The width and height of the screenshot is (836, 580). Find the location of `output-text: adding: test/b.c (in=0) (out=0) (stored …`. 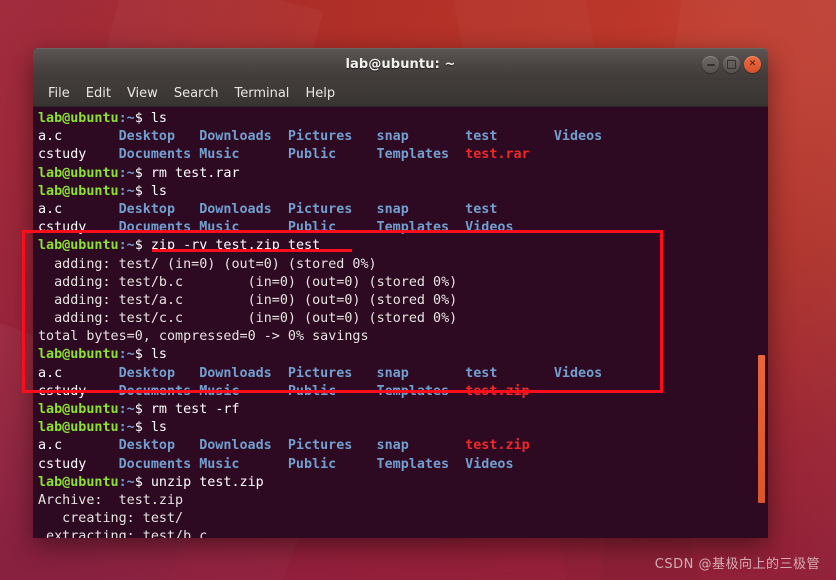

output-text: adding: test/b.c (in=0) (out=0) (stored … is located at coordinates (248, 282).